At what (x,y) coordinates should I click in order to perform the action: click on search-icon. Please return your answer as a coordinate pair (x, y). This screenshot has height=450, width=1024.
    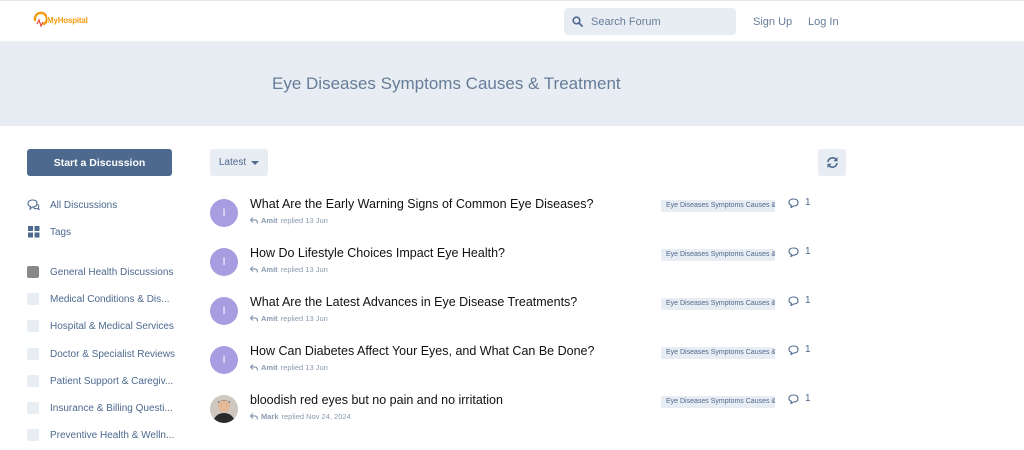
    Looking at the image, I should click on (577, 21).